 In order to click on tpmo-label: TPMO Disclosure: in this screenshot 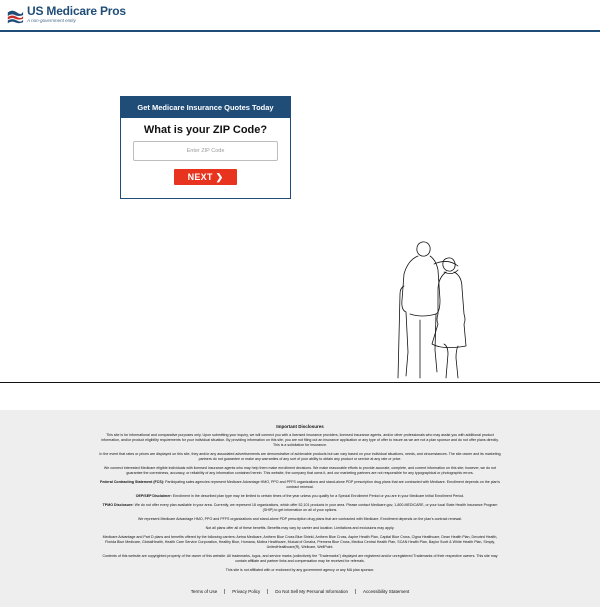, I will do `click(118, 505)`.